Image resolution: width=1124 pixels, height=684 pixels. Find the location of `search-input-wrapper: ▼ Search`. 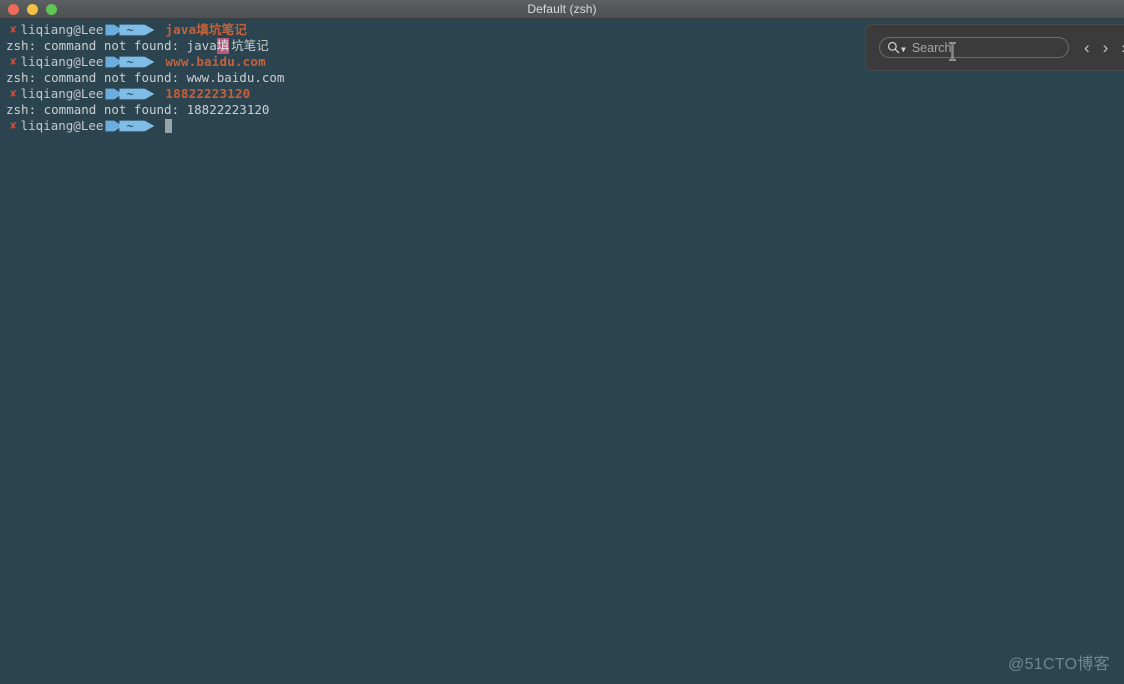

search-input-wrapper: ▼ Search is located at coordinates (974, 47).